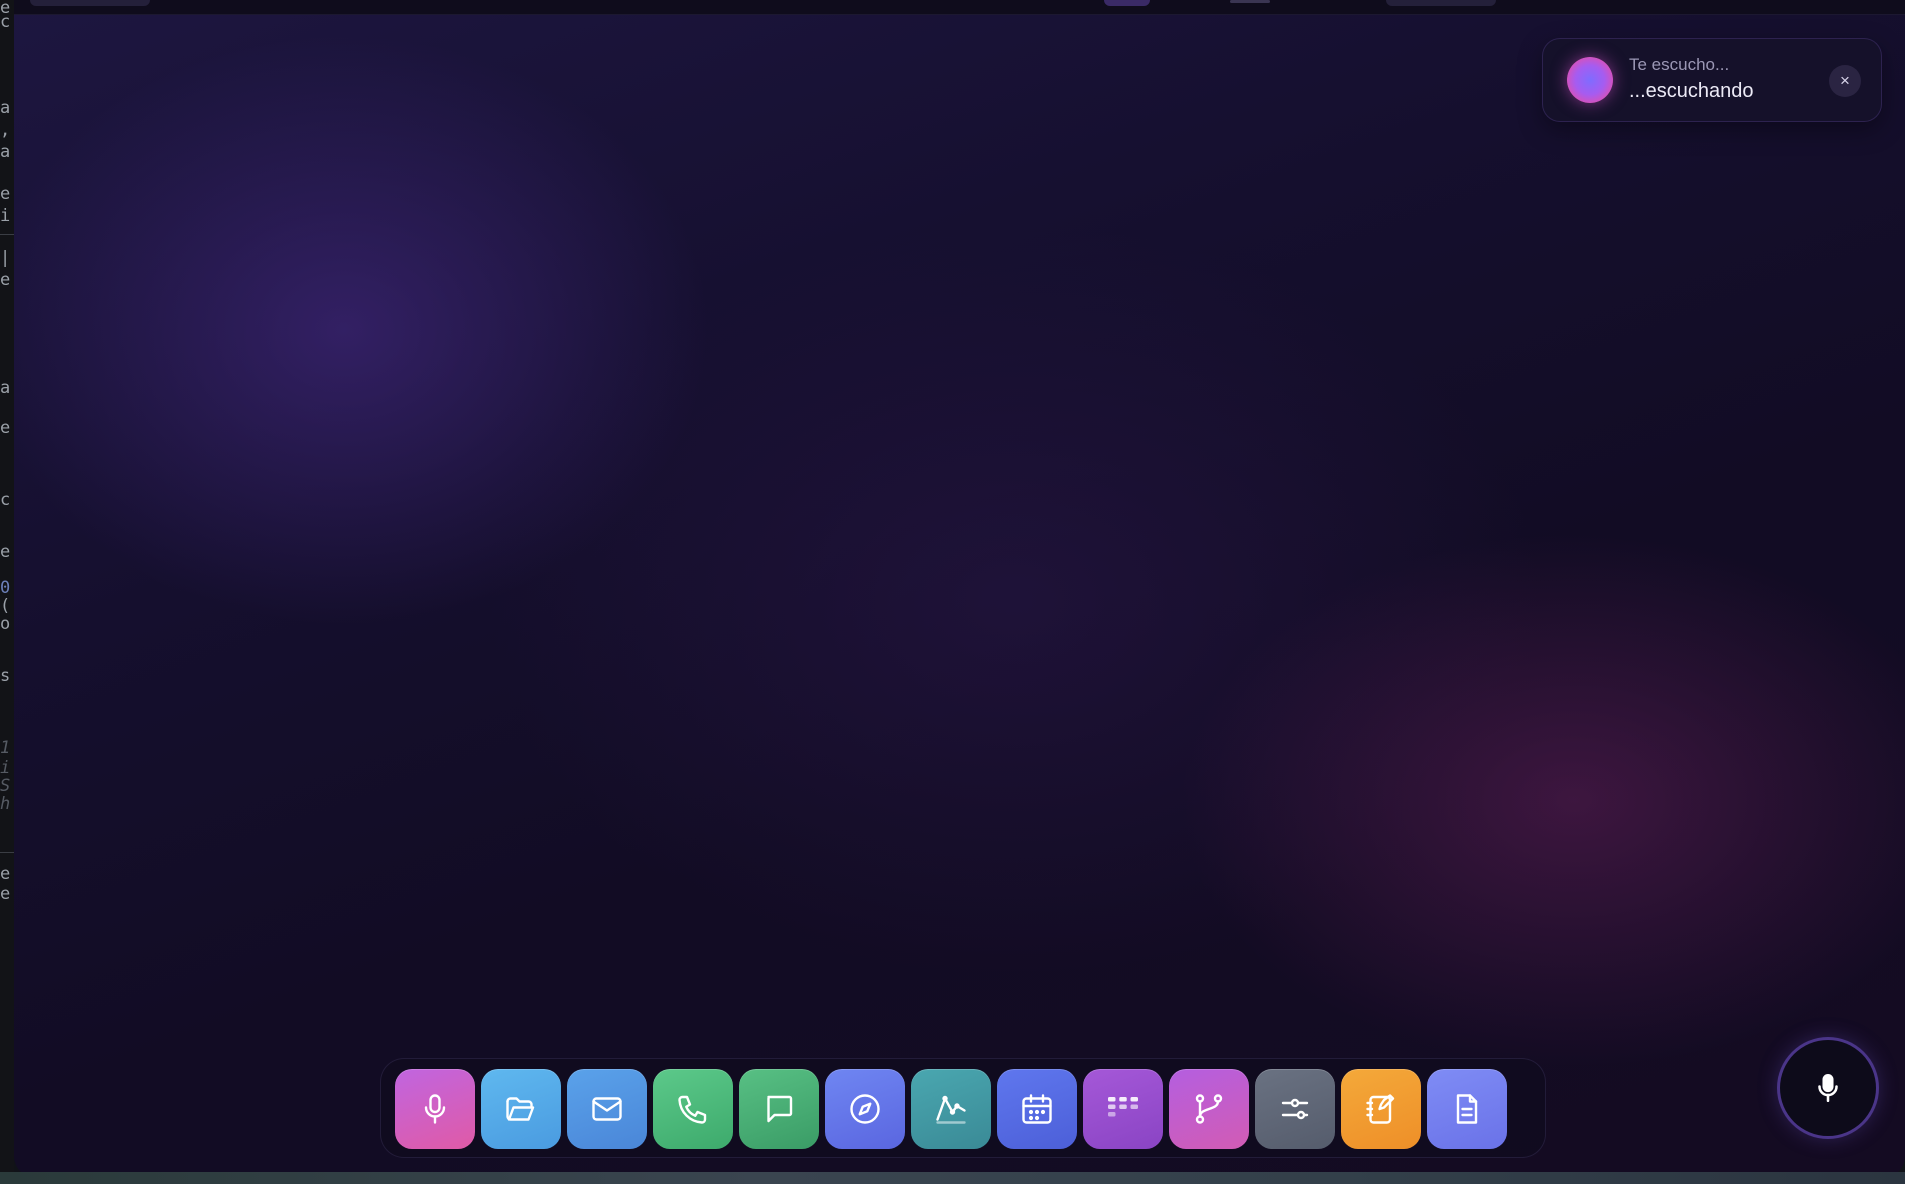 The image size is (1905, 1184). I want to click on kanban-icon, so click(1123, 1107).